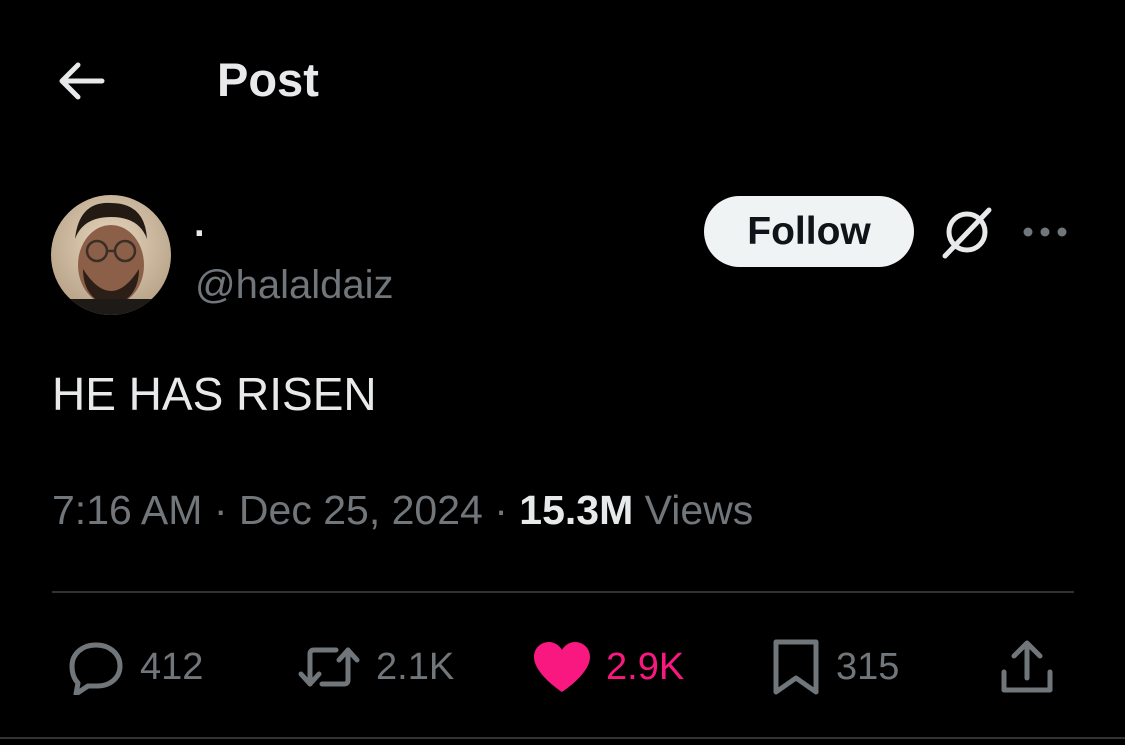  I want to click on avatar-photo, so click(111, 255).